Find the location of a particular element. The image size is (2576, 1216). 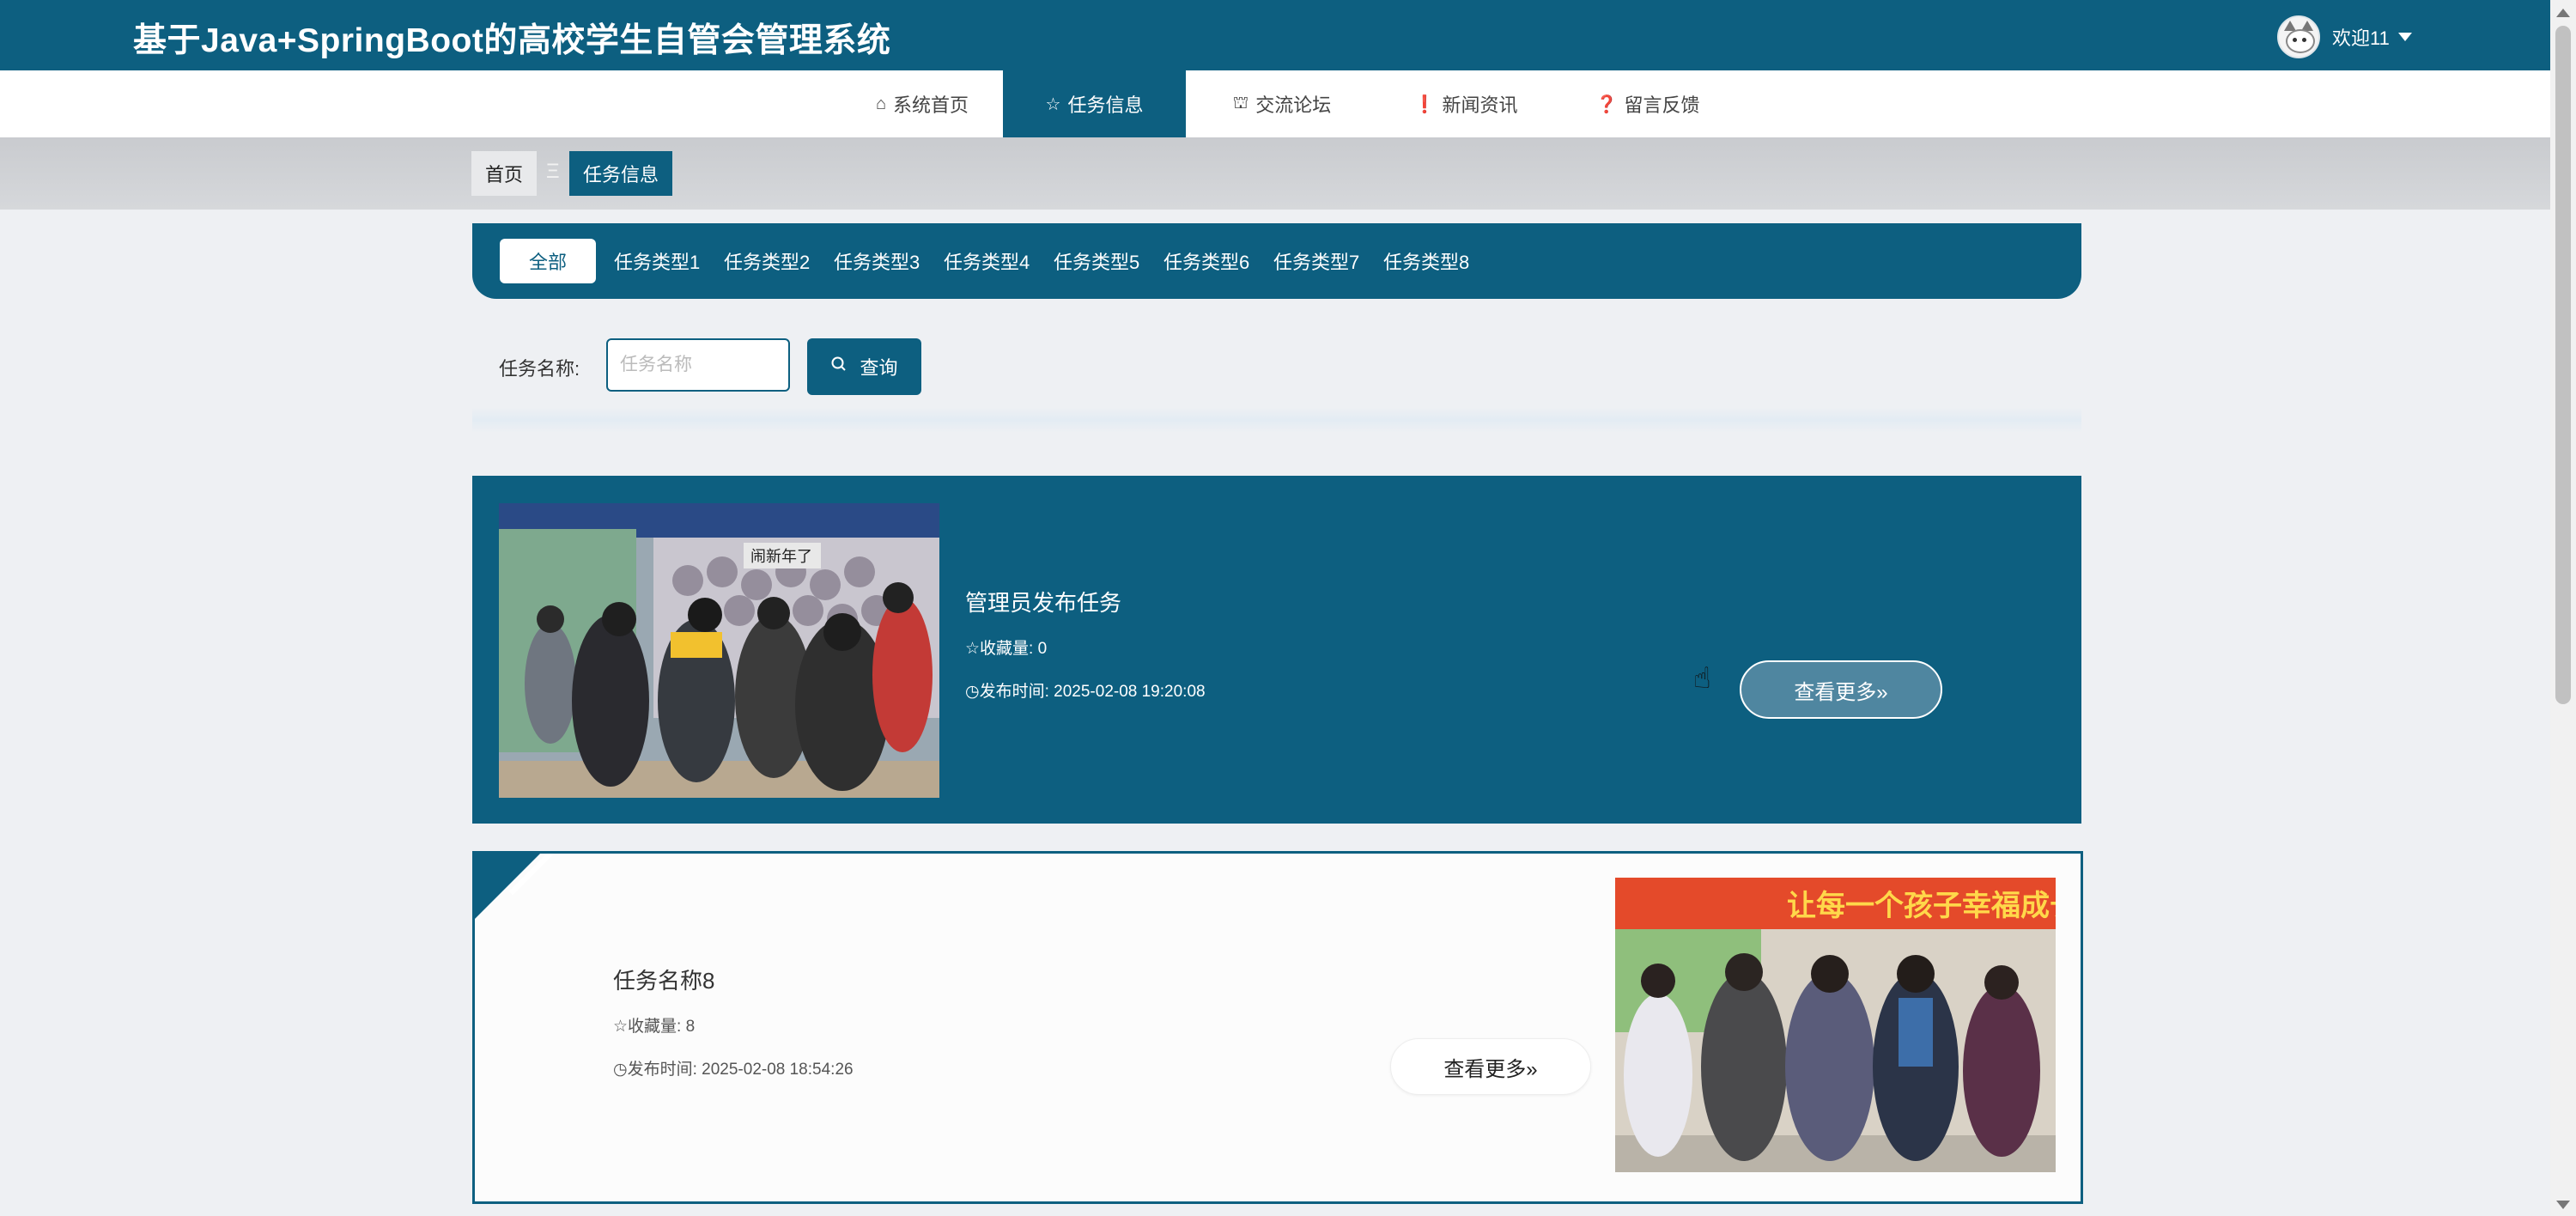

nav-label: 系统首页 is located at coordinates (931, 105).